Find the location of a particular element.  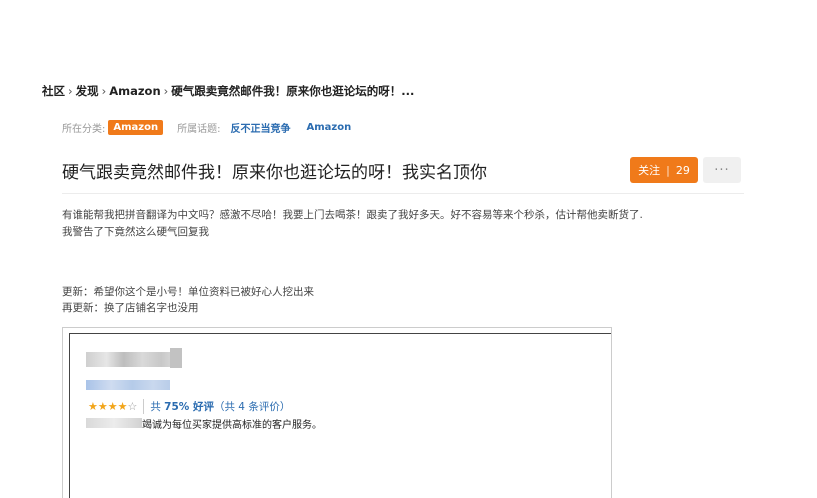

seller-description: 竭诚为每位买家提供高标准的客户服务。 is located at coordinates (232, 425).